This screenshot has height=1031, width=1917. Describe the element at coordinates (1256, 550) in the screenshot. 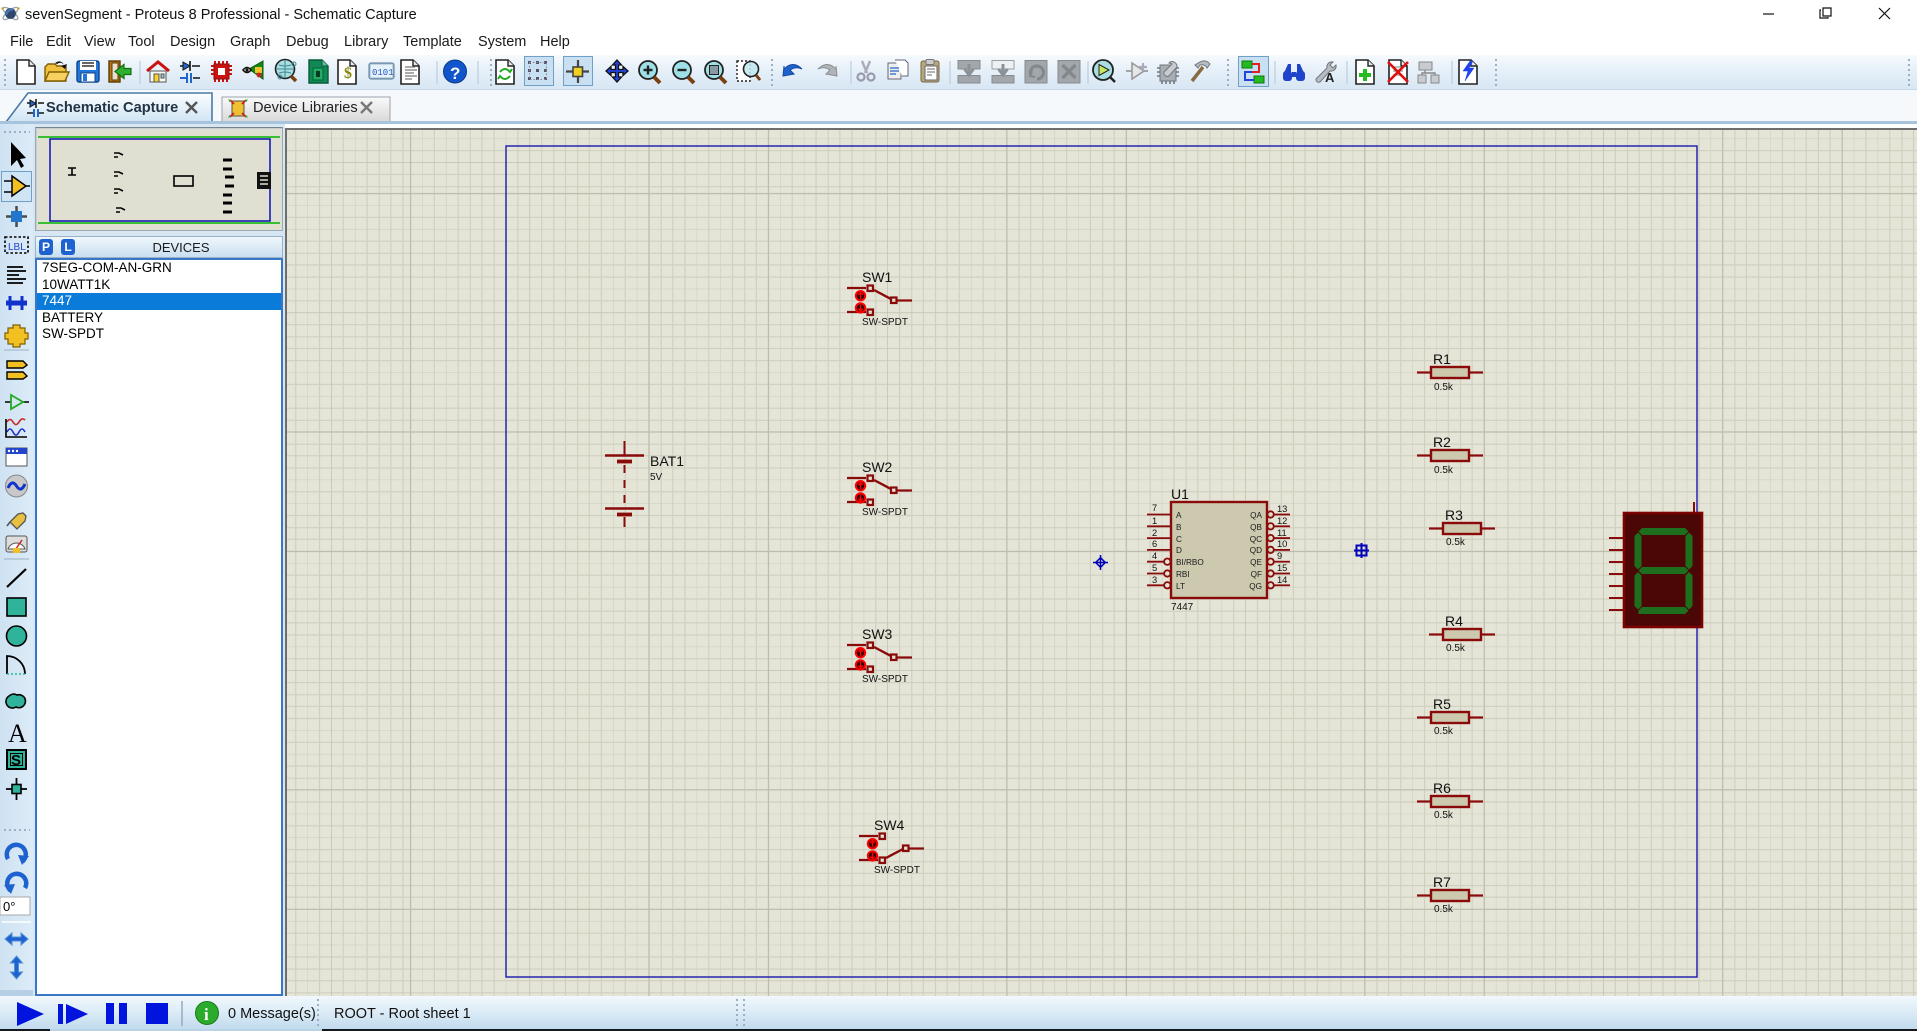

I see `svg-text: QD` at that location.